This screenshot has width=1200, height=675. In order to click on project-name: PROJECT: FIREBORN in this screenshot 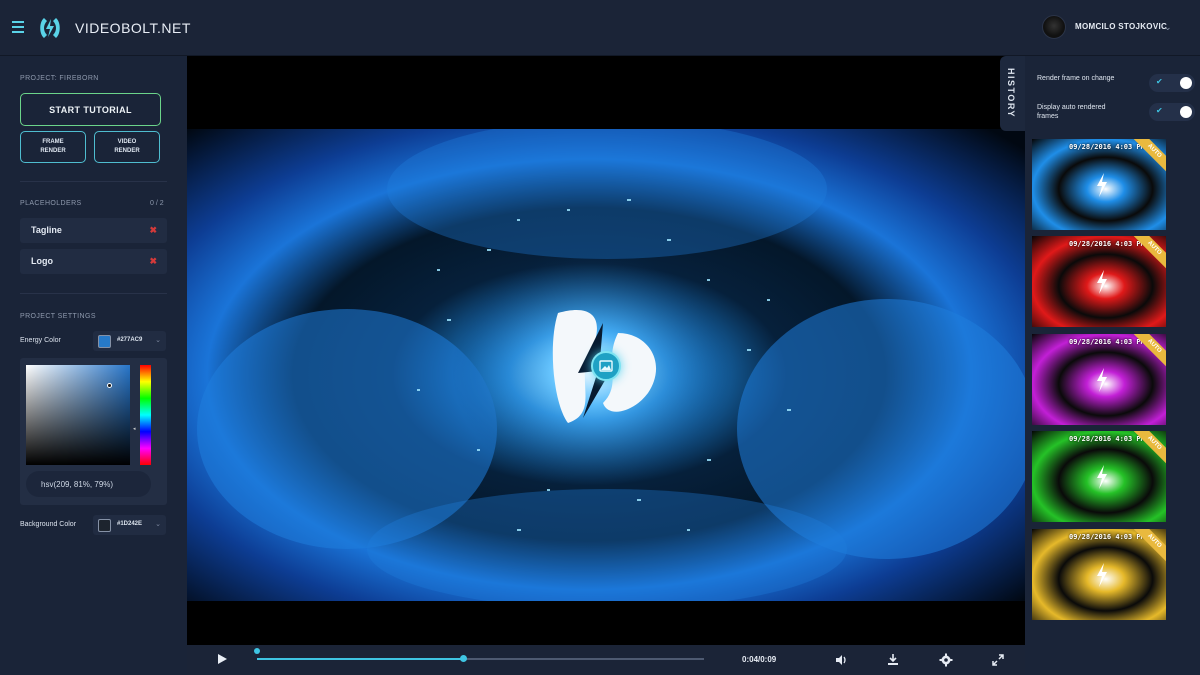, I will do `click(59, 78)`.